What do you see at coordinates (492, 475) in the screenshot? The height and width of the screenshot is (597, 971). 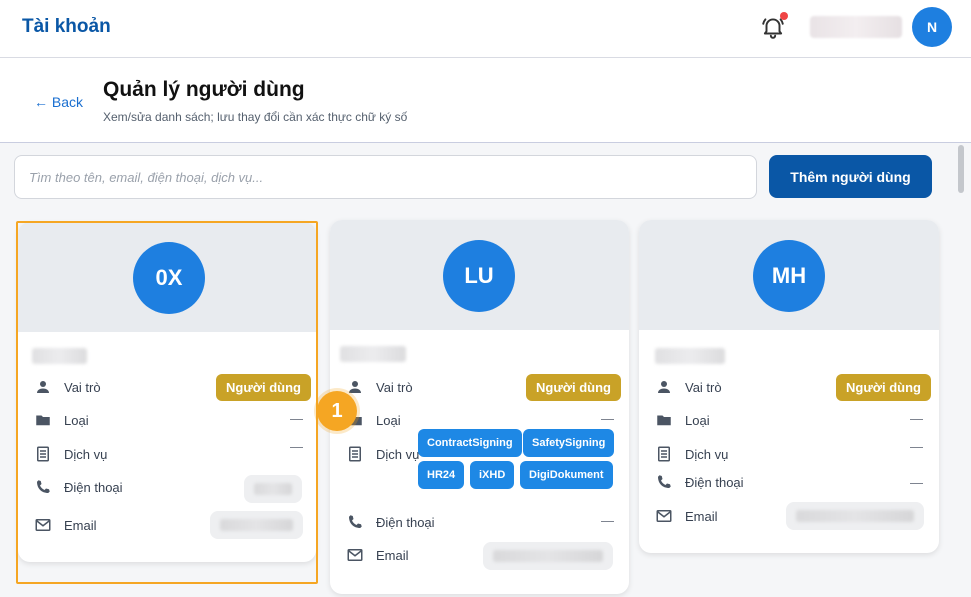 I see `service-chip: iXHD` at bounding box center [492, 475].